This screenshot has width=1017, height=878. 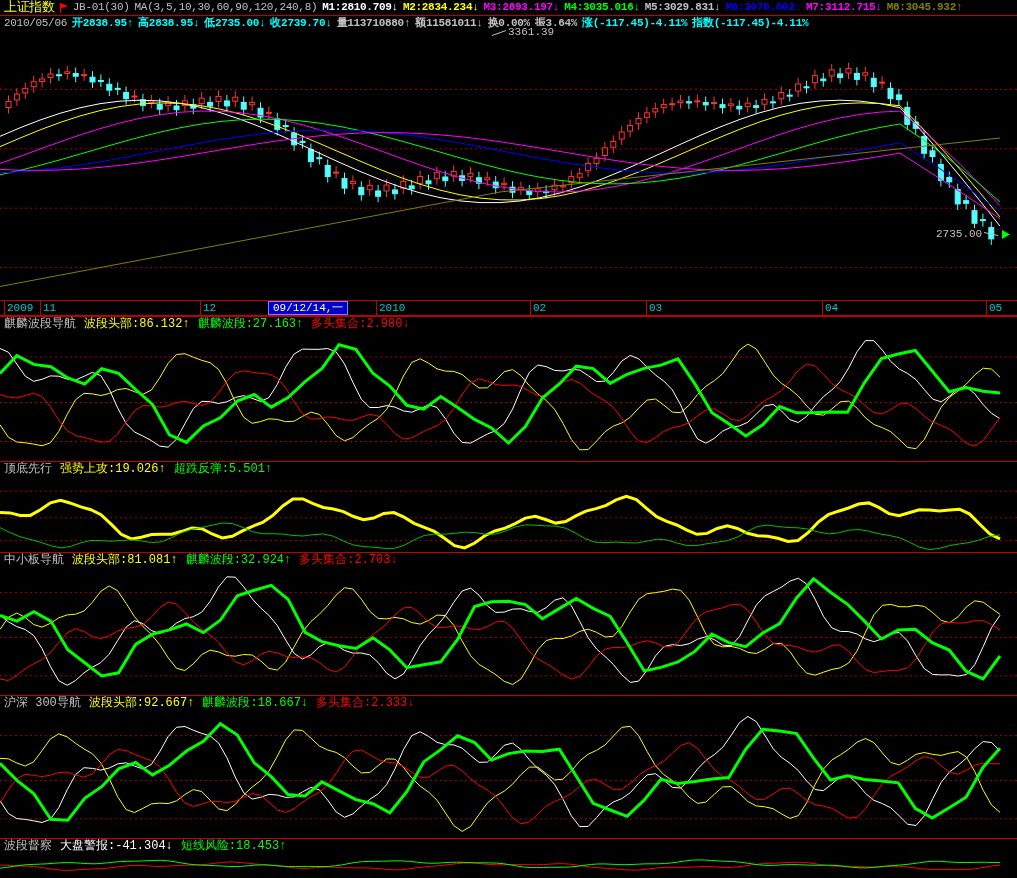 I want to click on panel-title: 波段督察, so click(x=28, y=846).